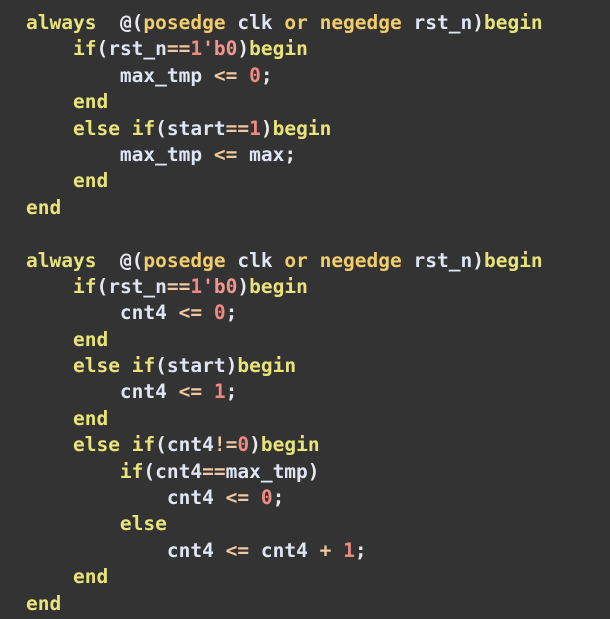 The width and height of the screenshot is (610, 619). What do you see at coordinates (220, 286) in the screenshot?
I see `code-token: 'b0` at bounding box center [220, 286].